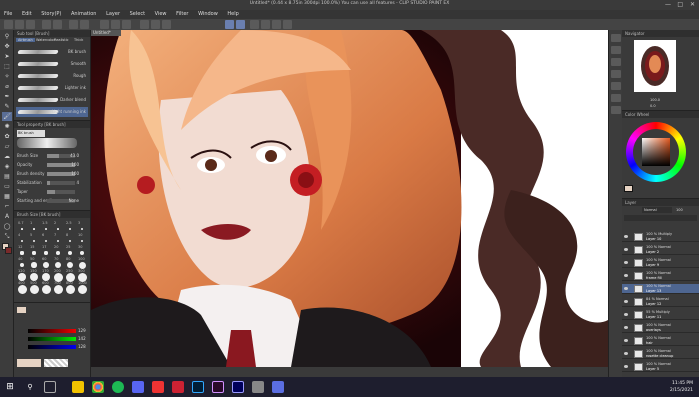 The width and height of the screenshot is (699, 397). Describe the element at coordinates (229, 24) in the screenshot. I see `brush-mode-icon` at that location.